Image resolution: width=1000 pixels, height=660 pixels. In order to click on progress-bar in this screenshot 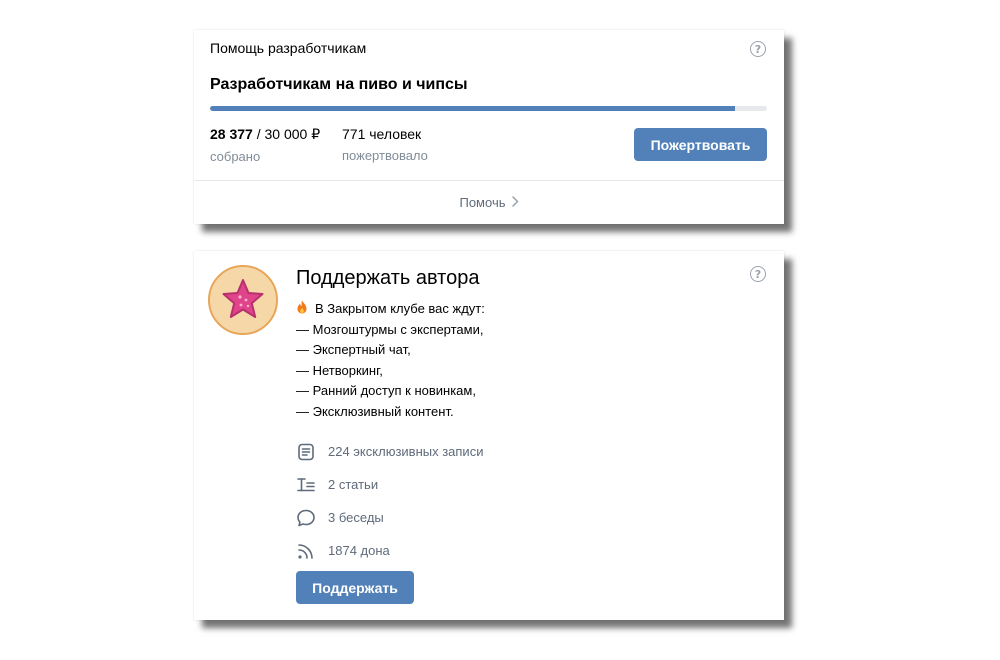, I will do `click(488, 108)`.